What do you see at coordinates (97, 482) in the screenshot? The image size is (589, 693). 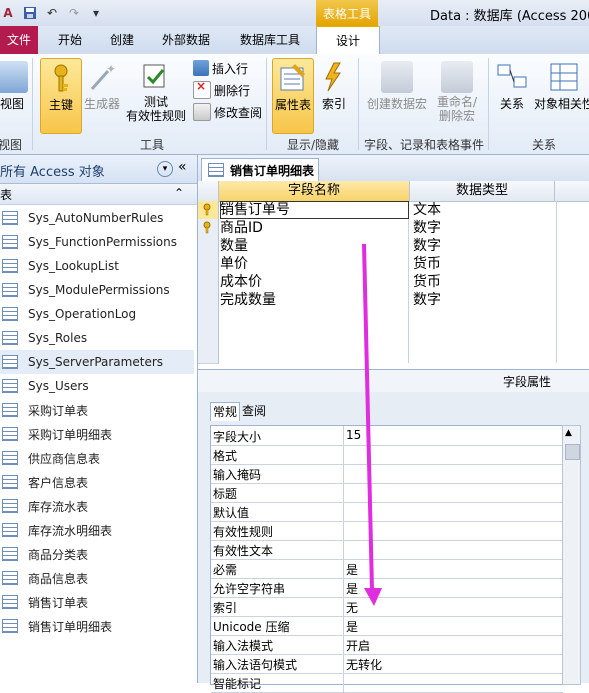 I see `nav-table-item: 客户信息表` at bounding box center [97, 482].